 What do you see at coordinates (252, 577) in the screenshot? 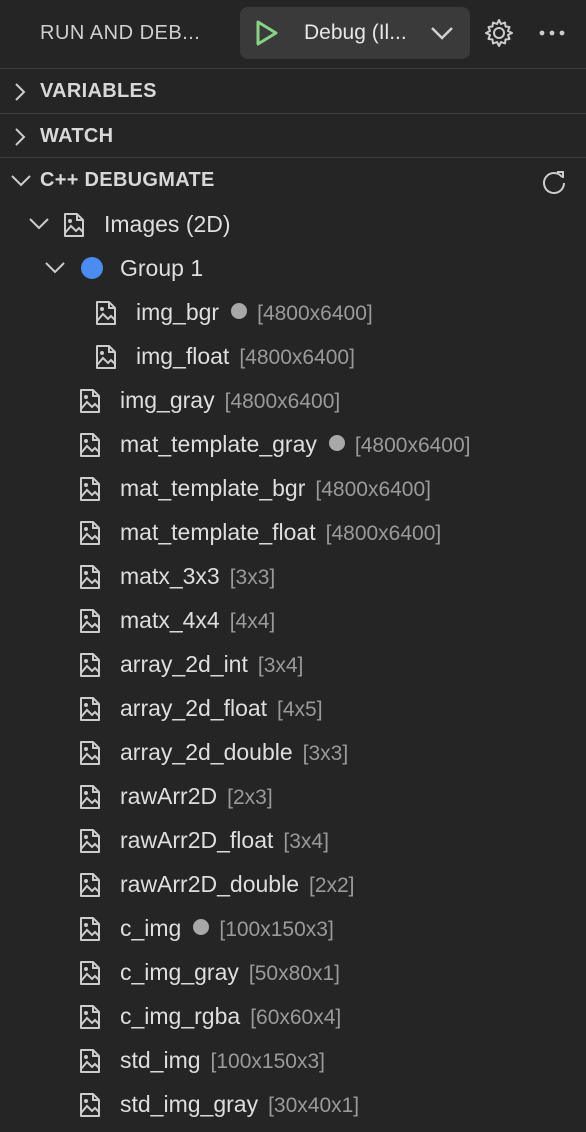
I see `image-dimensions: [3x3]` at bounding box center [252, 577].